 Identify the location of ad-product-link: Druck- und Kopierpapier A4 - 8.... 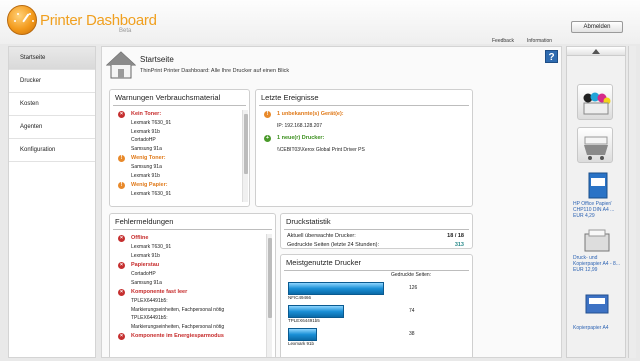
(599, 261).